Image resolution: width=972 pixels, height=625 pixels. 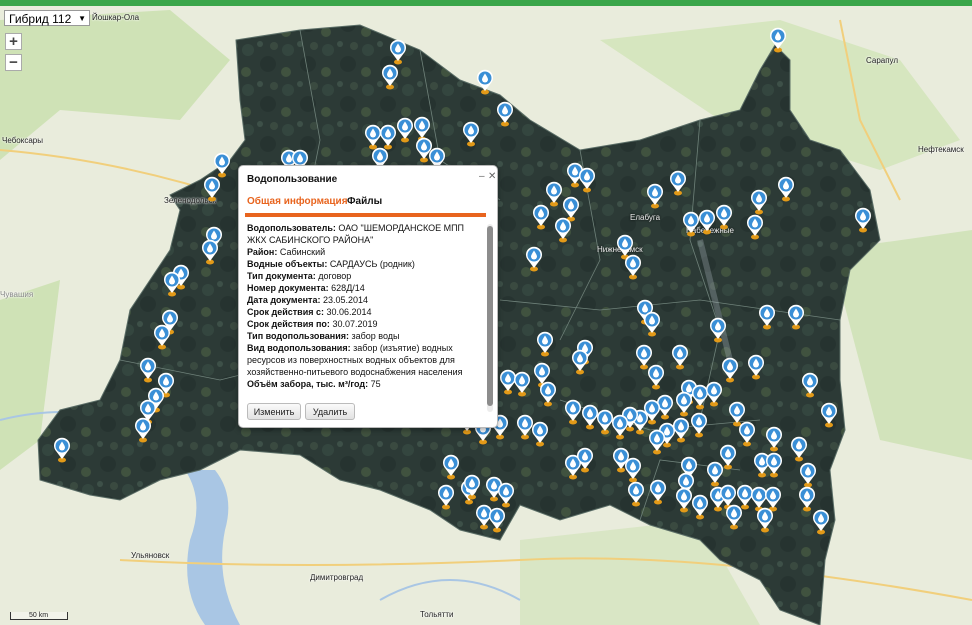 I want to click on popup-scrollbar, so click(x=490, y=318).